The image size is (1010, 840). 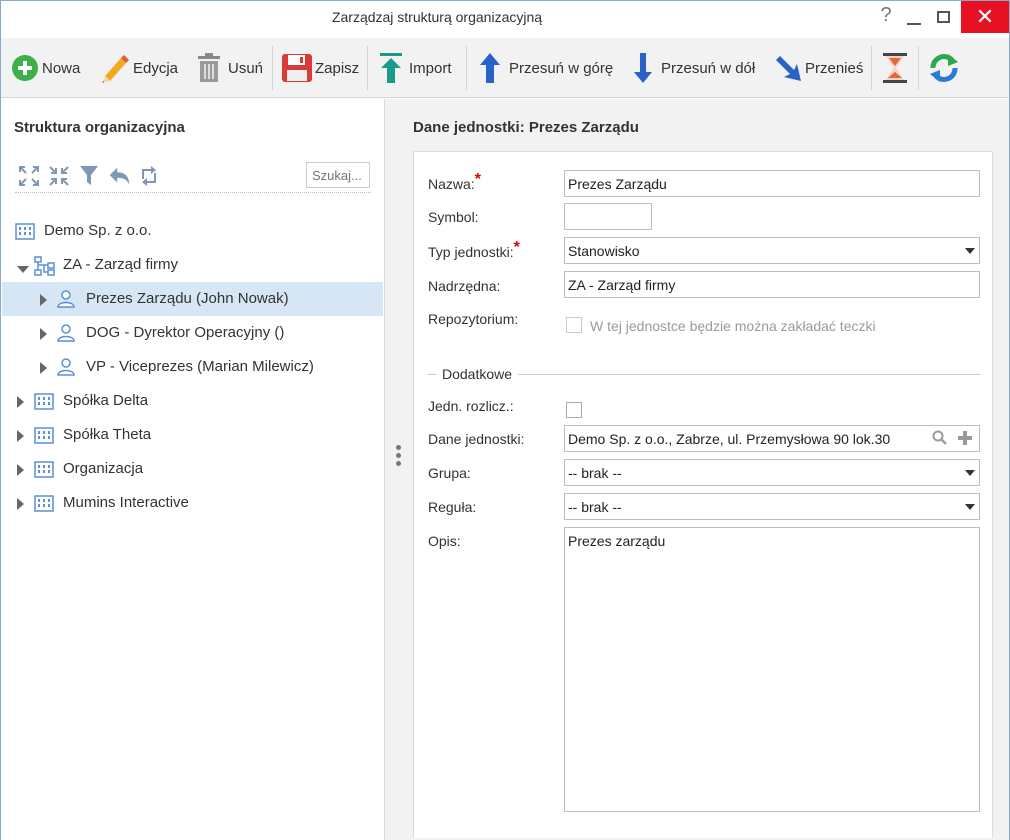 What do you see at coordinates (192, 299) in the screenshot?
I see `tree-row: Prezes Zarządu (John Nowak)` at bounding box center [192, 299].